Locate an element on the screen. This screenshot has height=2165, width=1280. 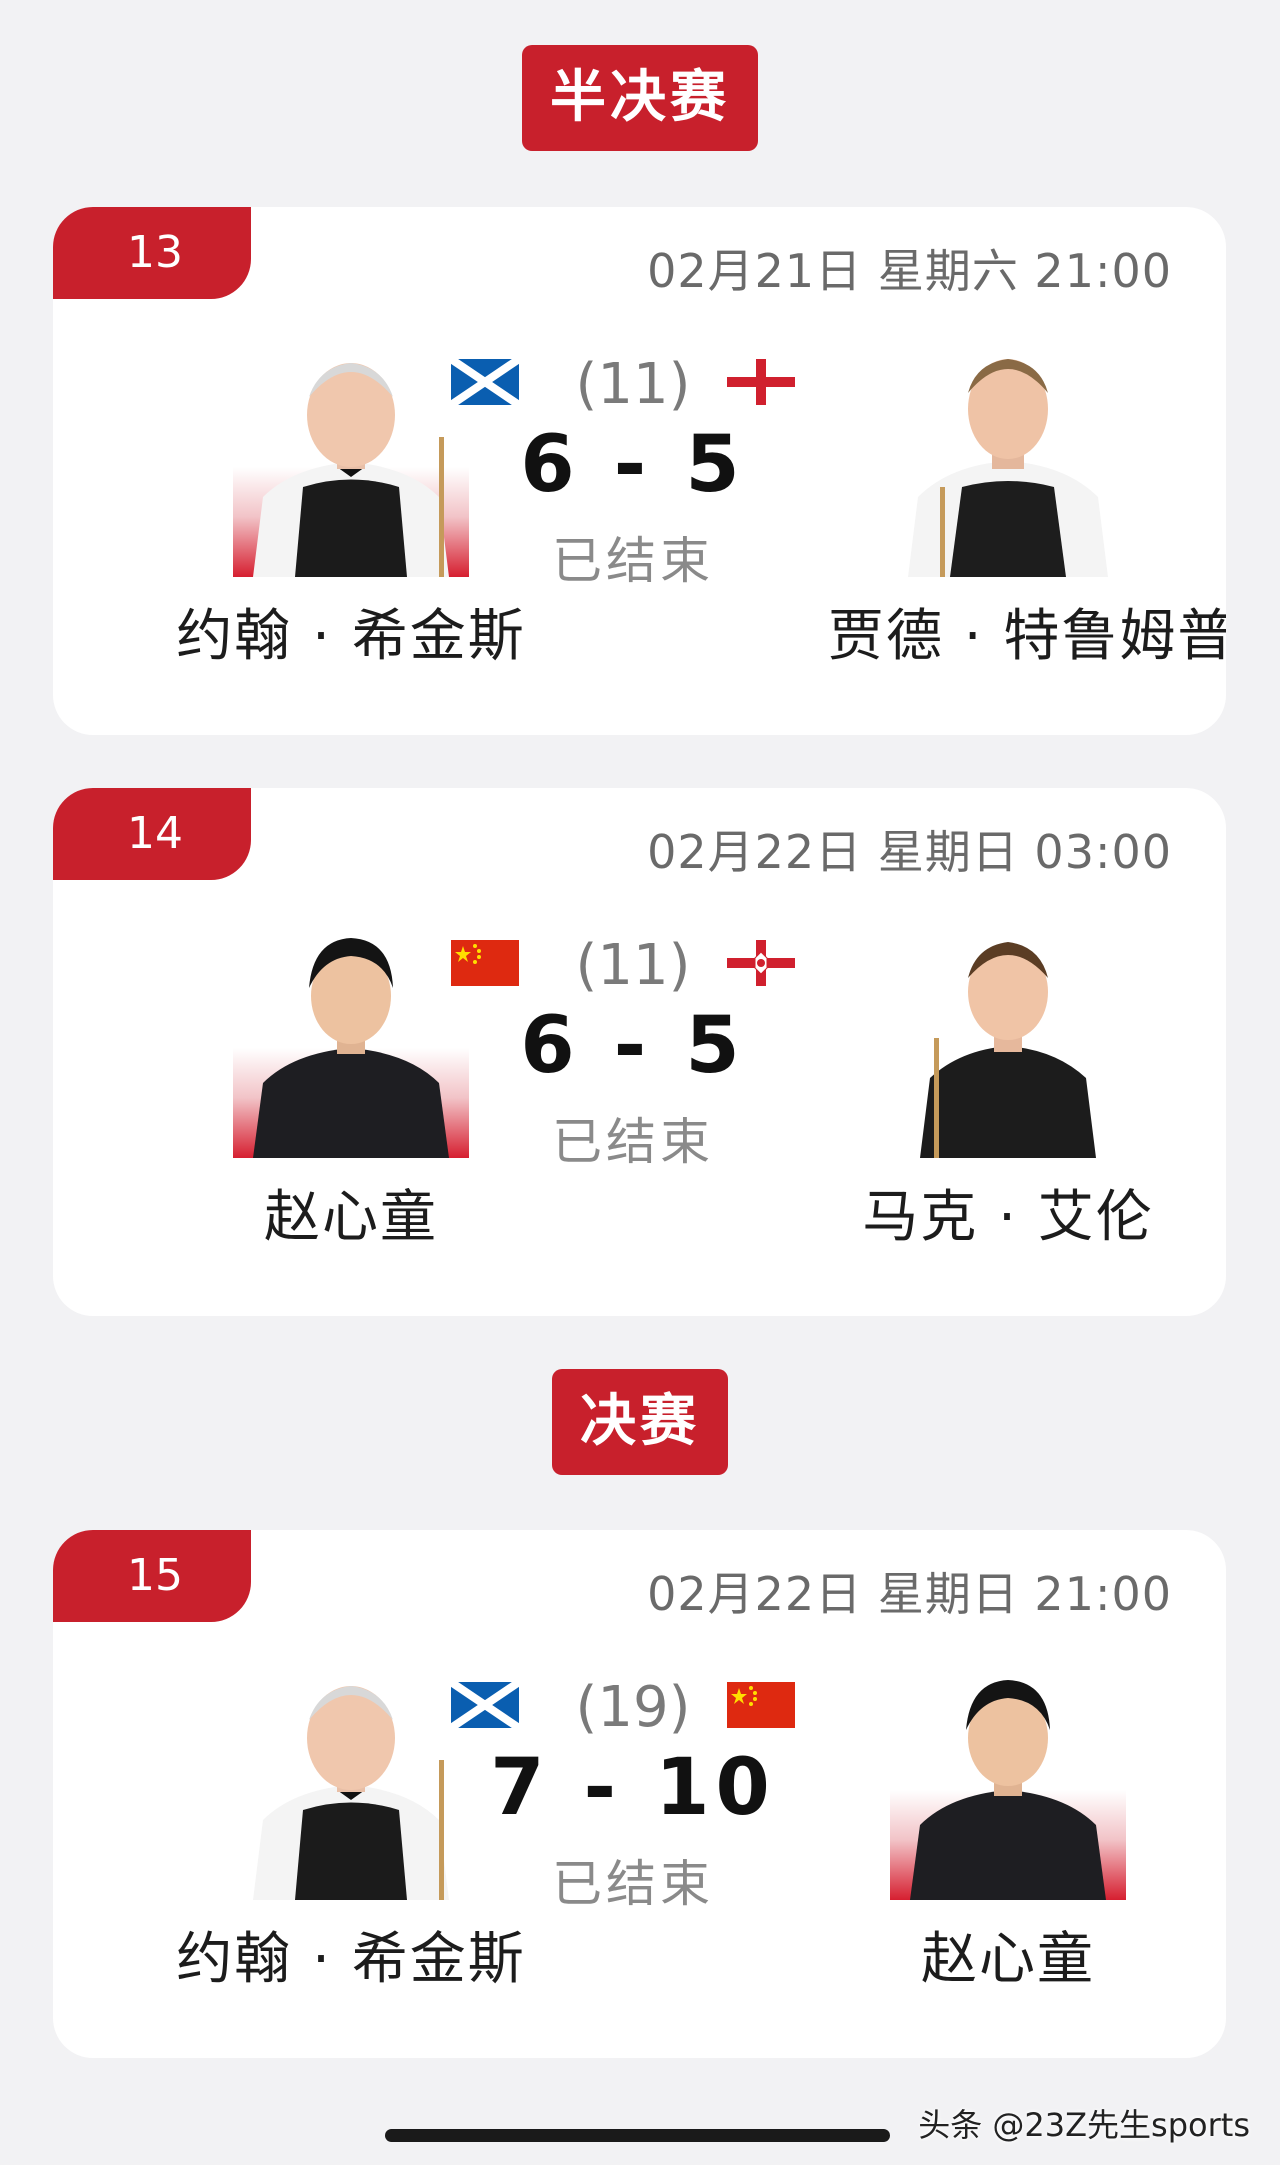
match-number: 15 is located at coordinates (152, 1576).